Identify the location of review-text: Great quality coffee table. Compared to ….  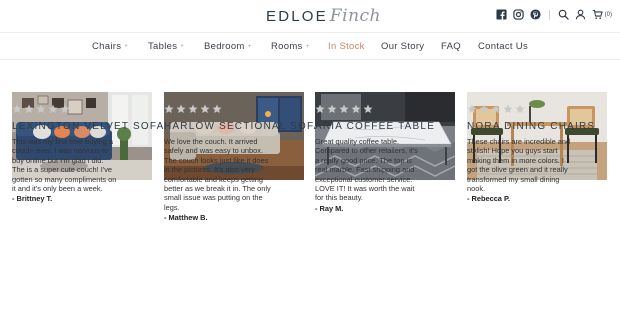
(385, 175).